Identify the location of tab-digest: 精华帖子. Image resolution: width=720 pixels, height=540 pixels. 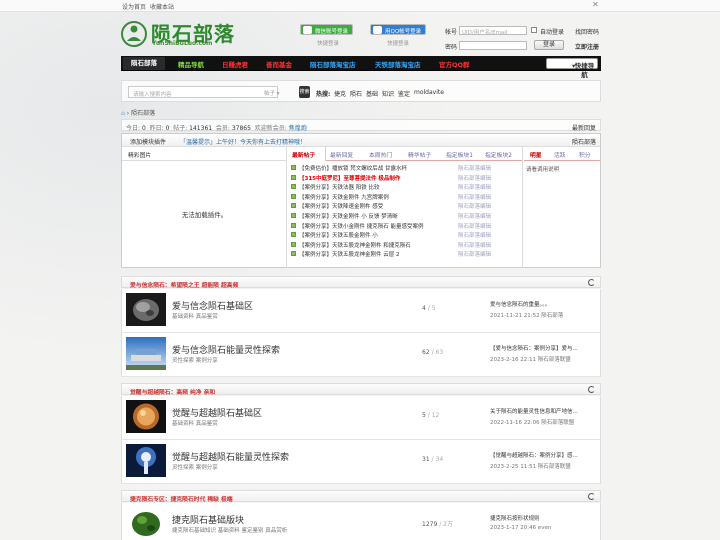
(419, 154).